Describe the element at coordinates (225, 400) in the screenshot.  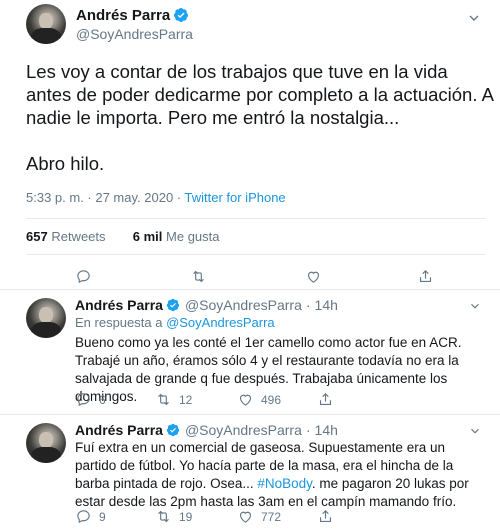
I see `reply-actions: 6 12 496` at that location.